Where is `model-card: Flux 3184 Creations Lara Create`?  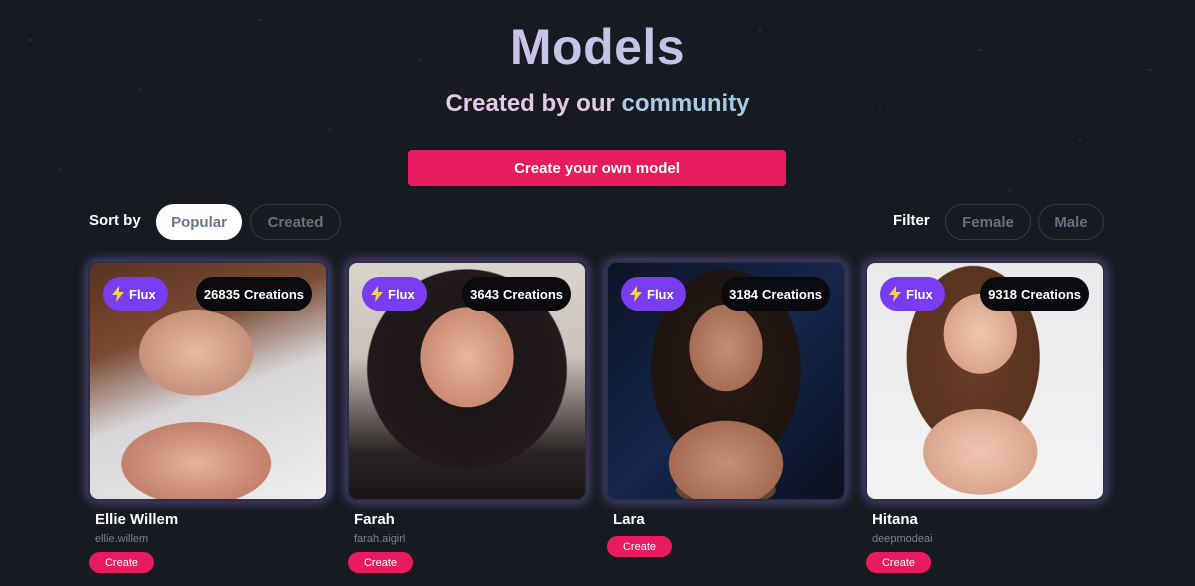
model-card: Flux 3184 Creations Lara Create is located at coordinates (726, 409).